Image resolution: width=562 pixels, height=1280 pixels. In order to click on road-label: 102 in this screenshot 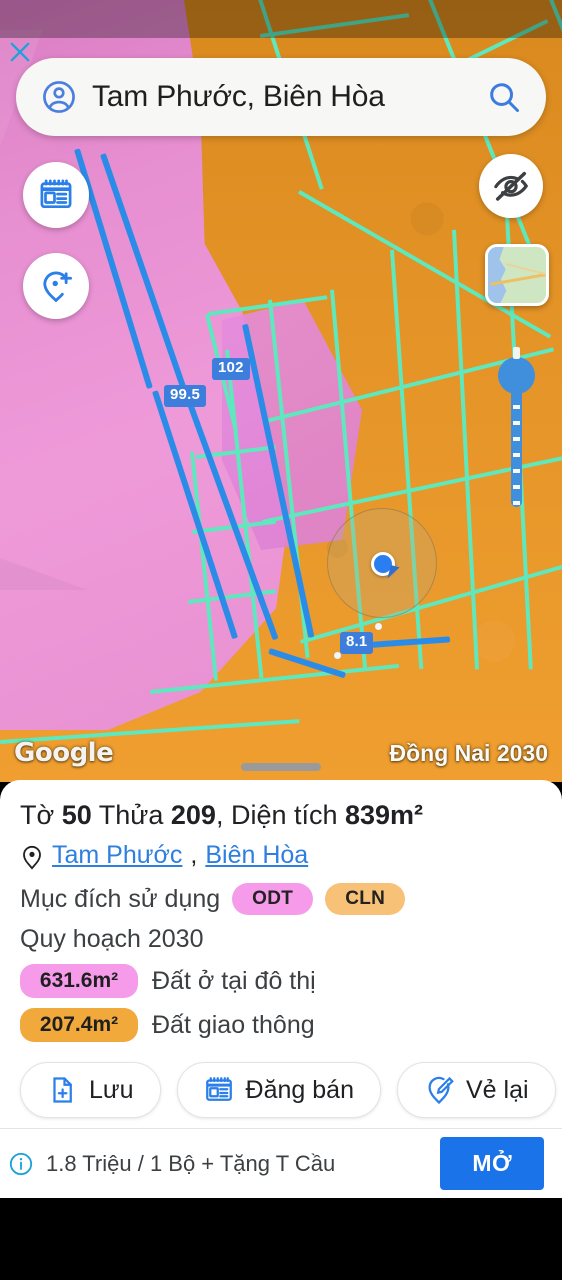, I will do `click(231, 369)`.